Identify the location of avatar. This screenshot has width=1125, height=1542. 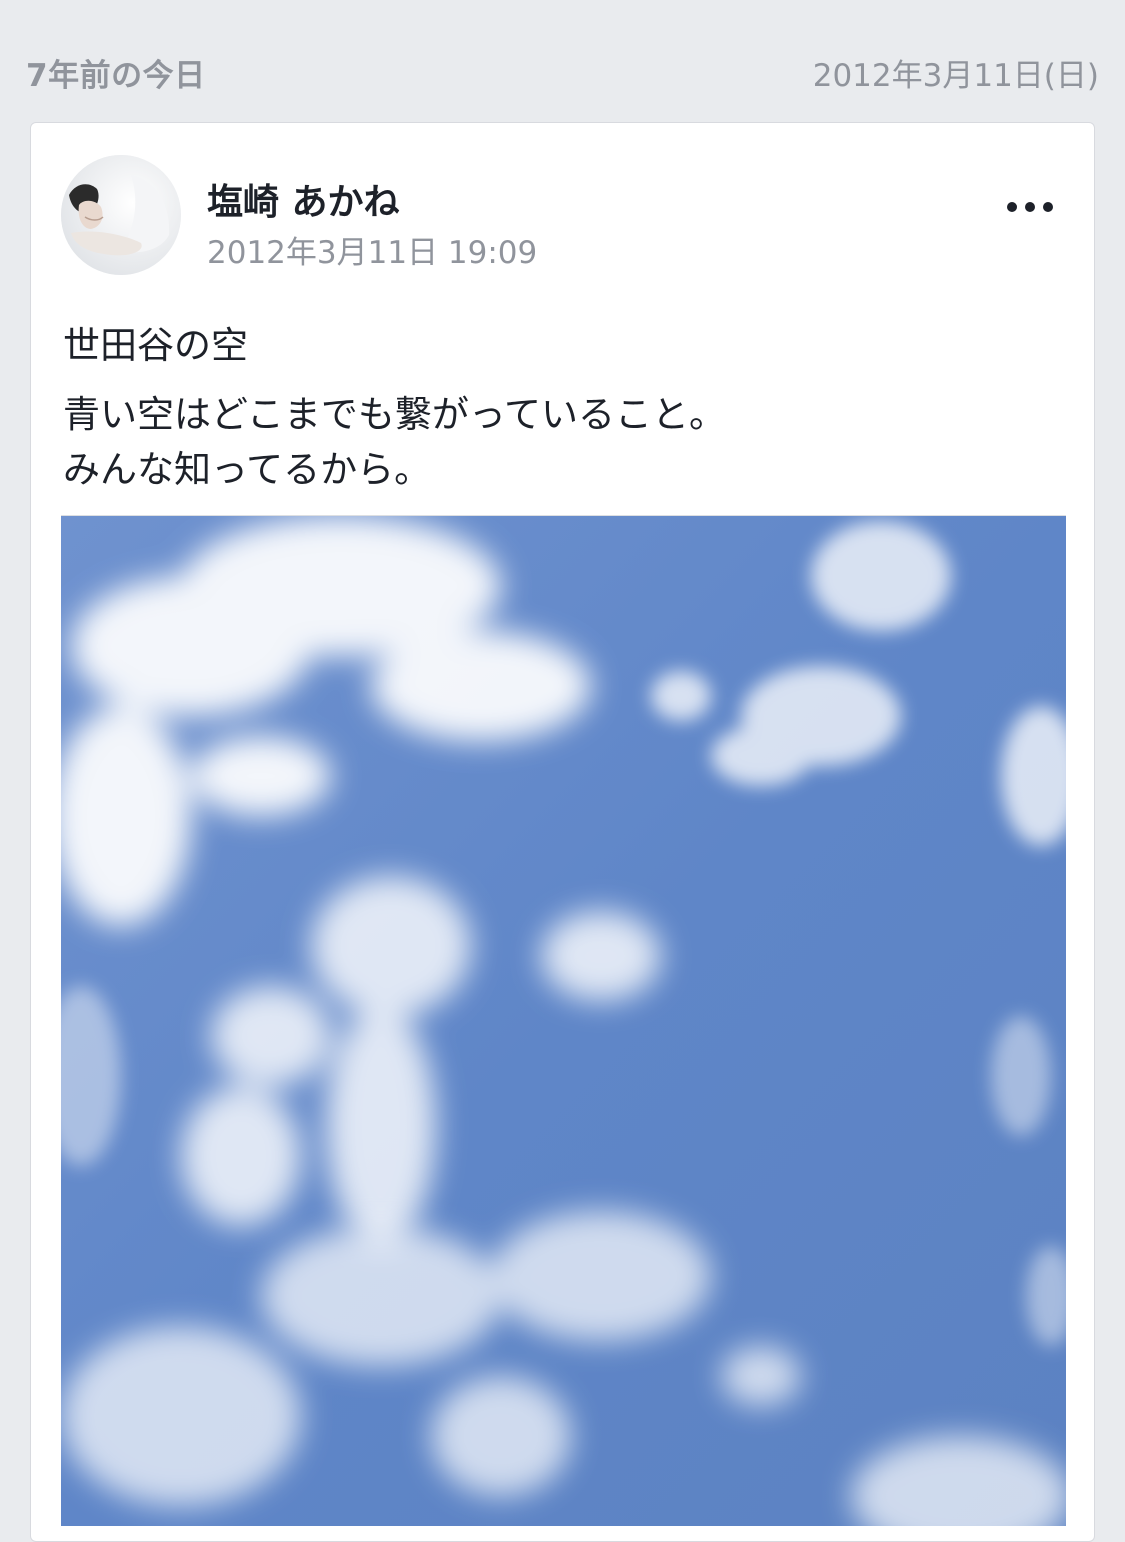
(121, 215).